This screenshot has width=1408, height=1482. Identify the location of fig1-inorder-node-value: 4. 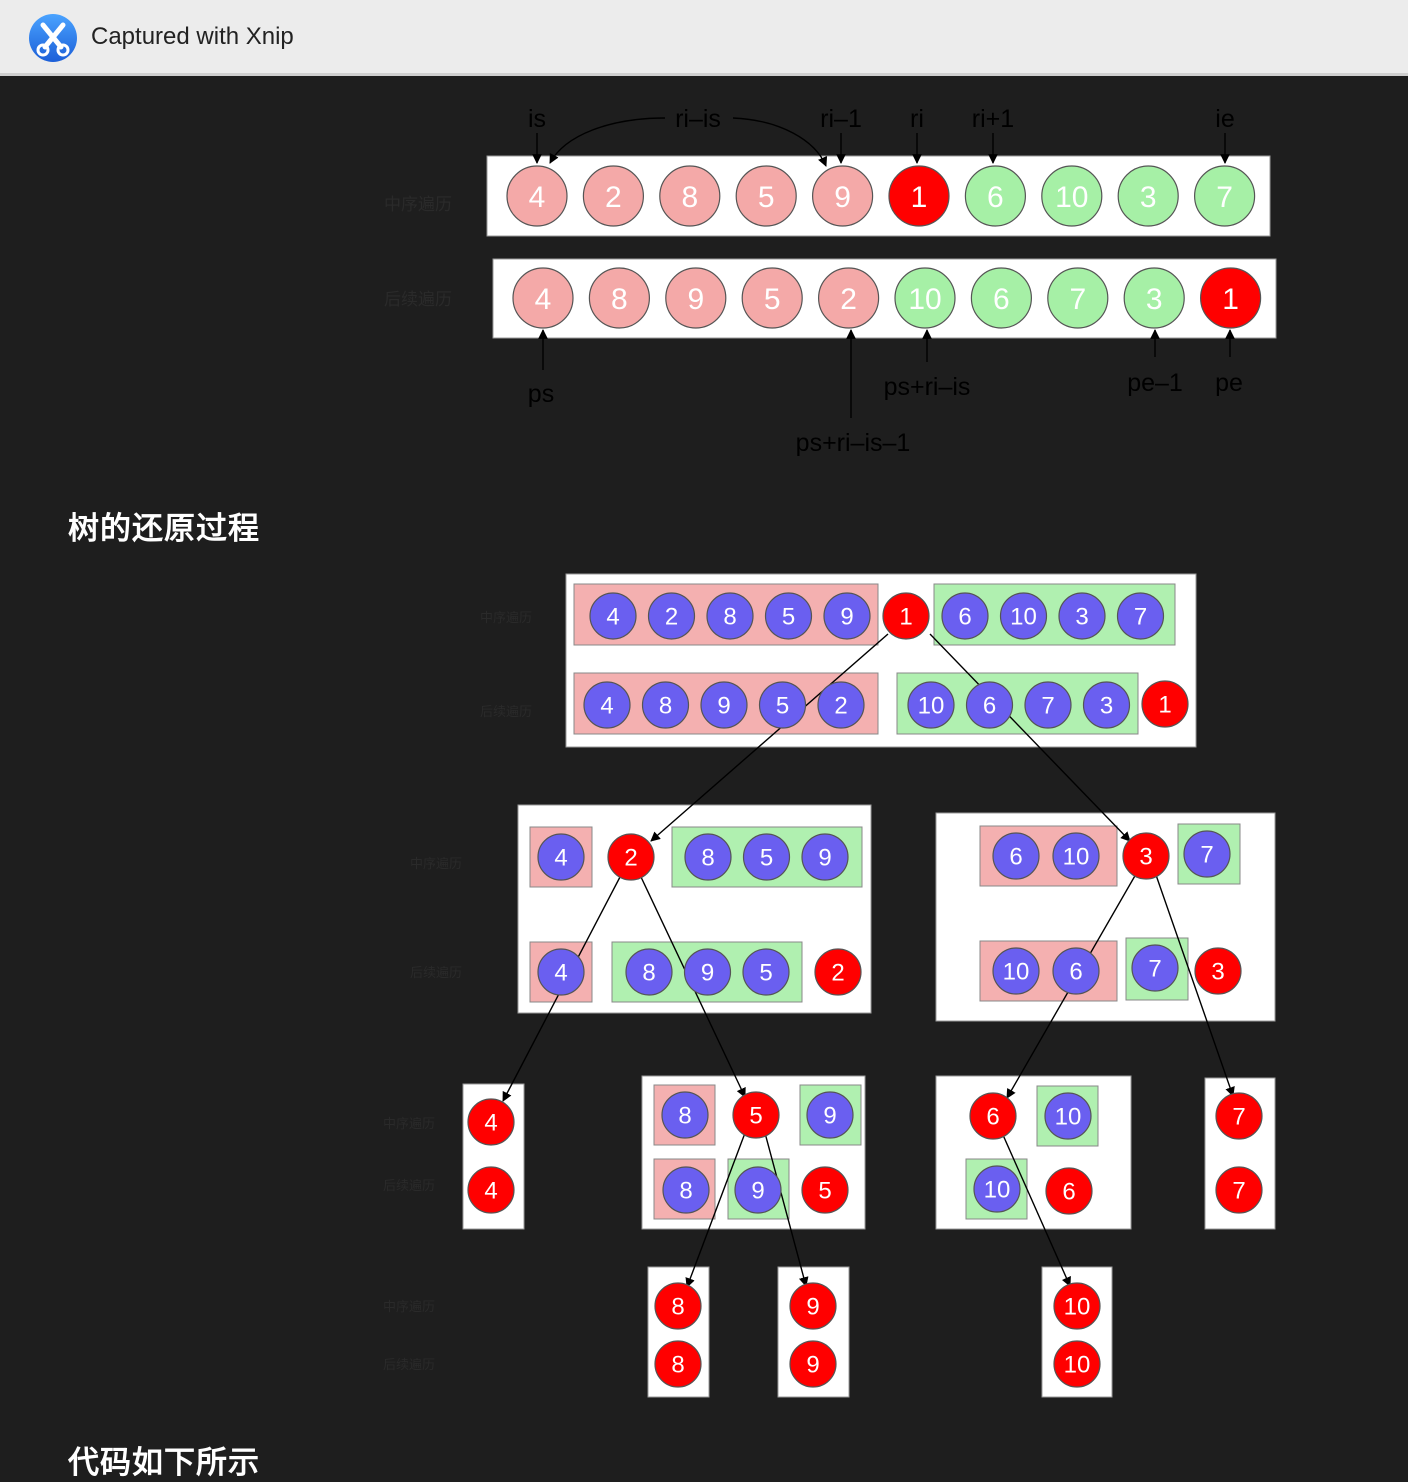
(537, 197).